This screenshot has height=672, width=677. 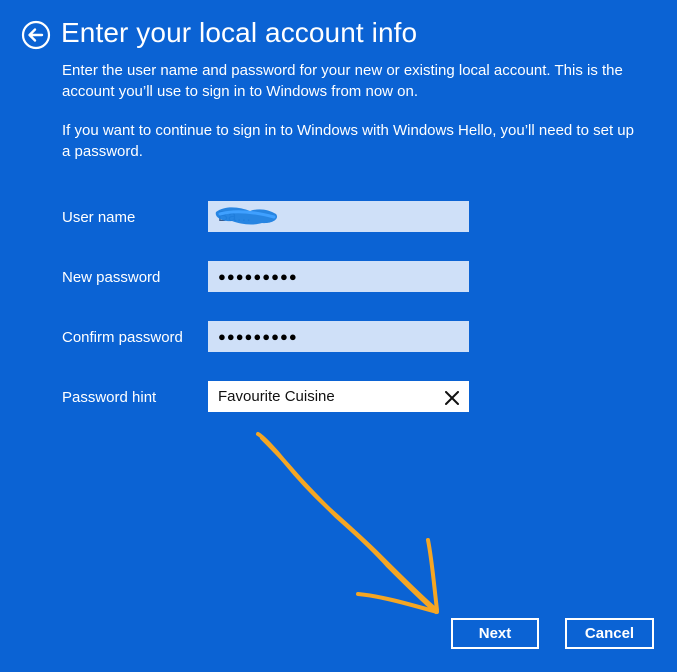 What do you see at coordinates (111, 277) in the screenshot?
I see `new-password-label: New password` at bounding box center [111, 277].